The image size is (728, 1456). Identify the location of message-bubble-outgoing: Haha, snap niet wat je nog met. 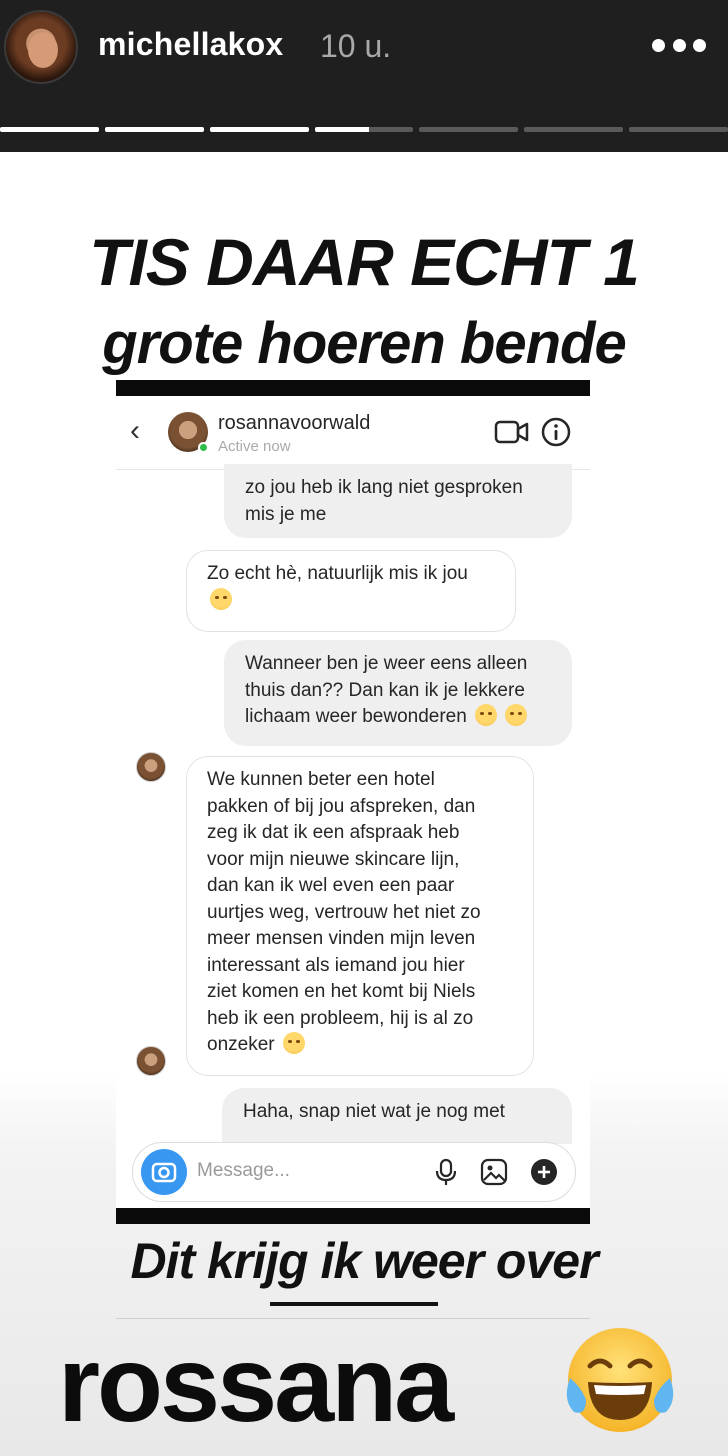
(397, 1116).